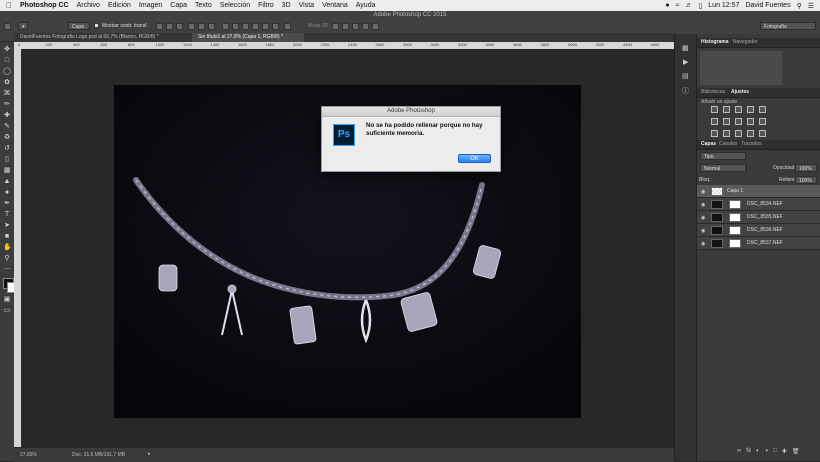 The image size is (820, 462). What do you see at coordinates (375, 26) in the screenshot?
I see `3d-scale-icon` at bounding box center [375, 26].